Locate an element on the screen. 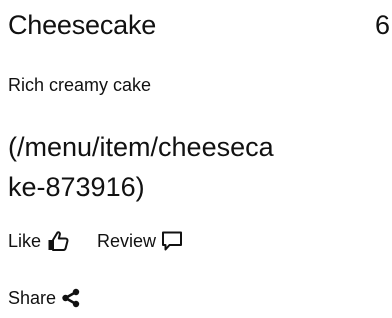  like-label: Like is located at coordinates (25, 241).